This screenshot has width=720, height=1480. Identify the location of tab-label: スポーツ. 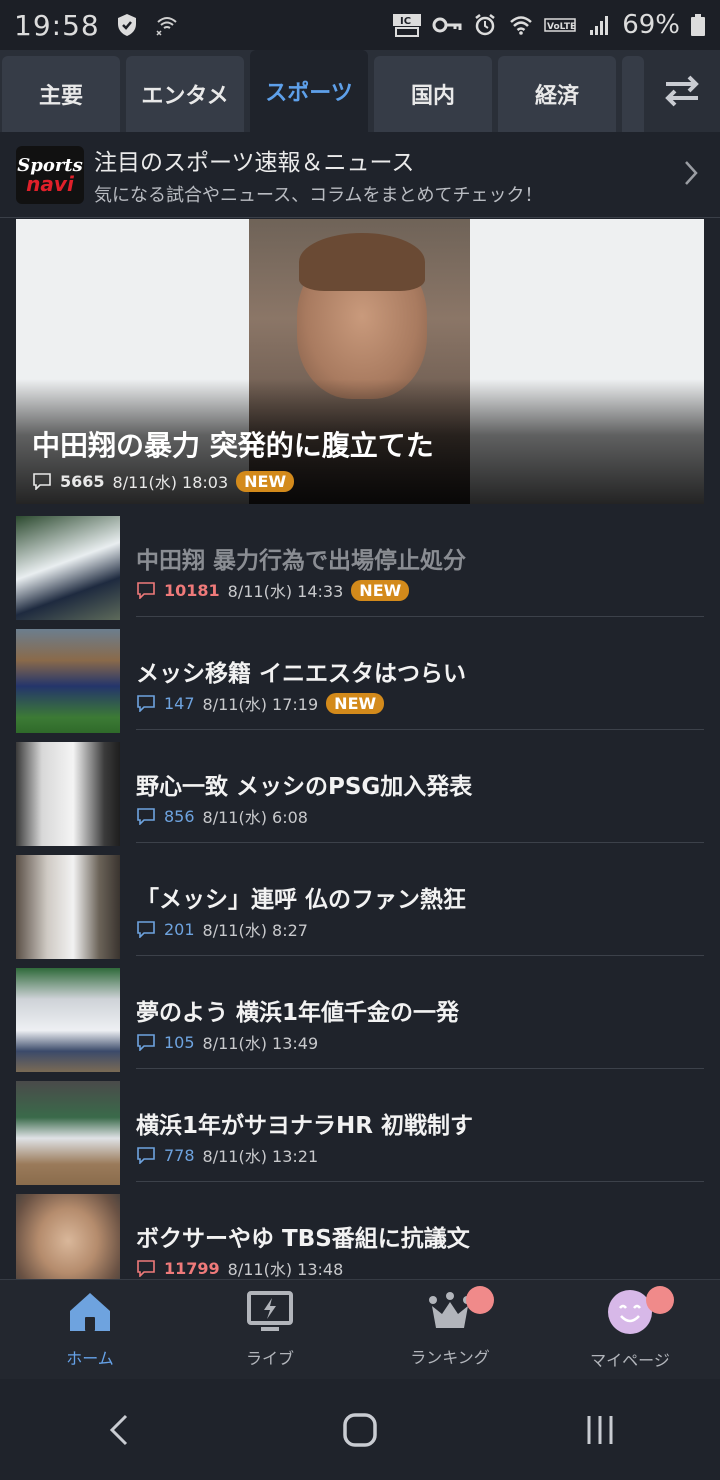
(309, 93).